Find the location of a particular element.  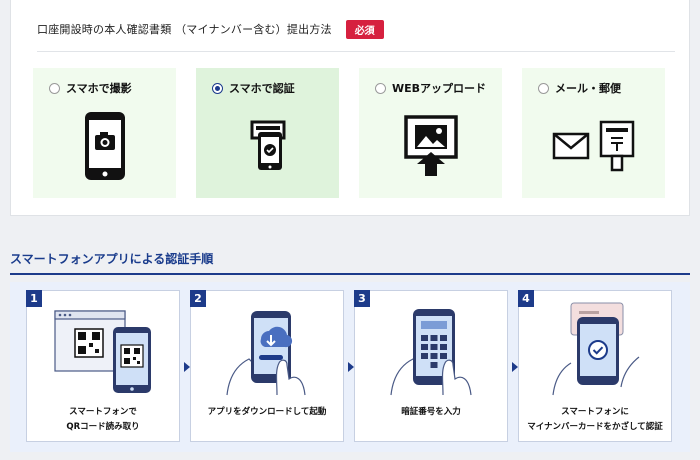

step-caption-line1: 暗証番号を入力 is located at coordinates (431, 412).